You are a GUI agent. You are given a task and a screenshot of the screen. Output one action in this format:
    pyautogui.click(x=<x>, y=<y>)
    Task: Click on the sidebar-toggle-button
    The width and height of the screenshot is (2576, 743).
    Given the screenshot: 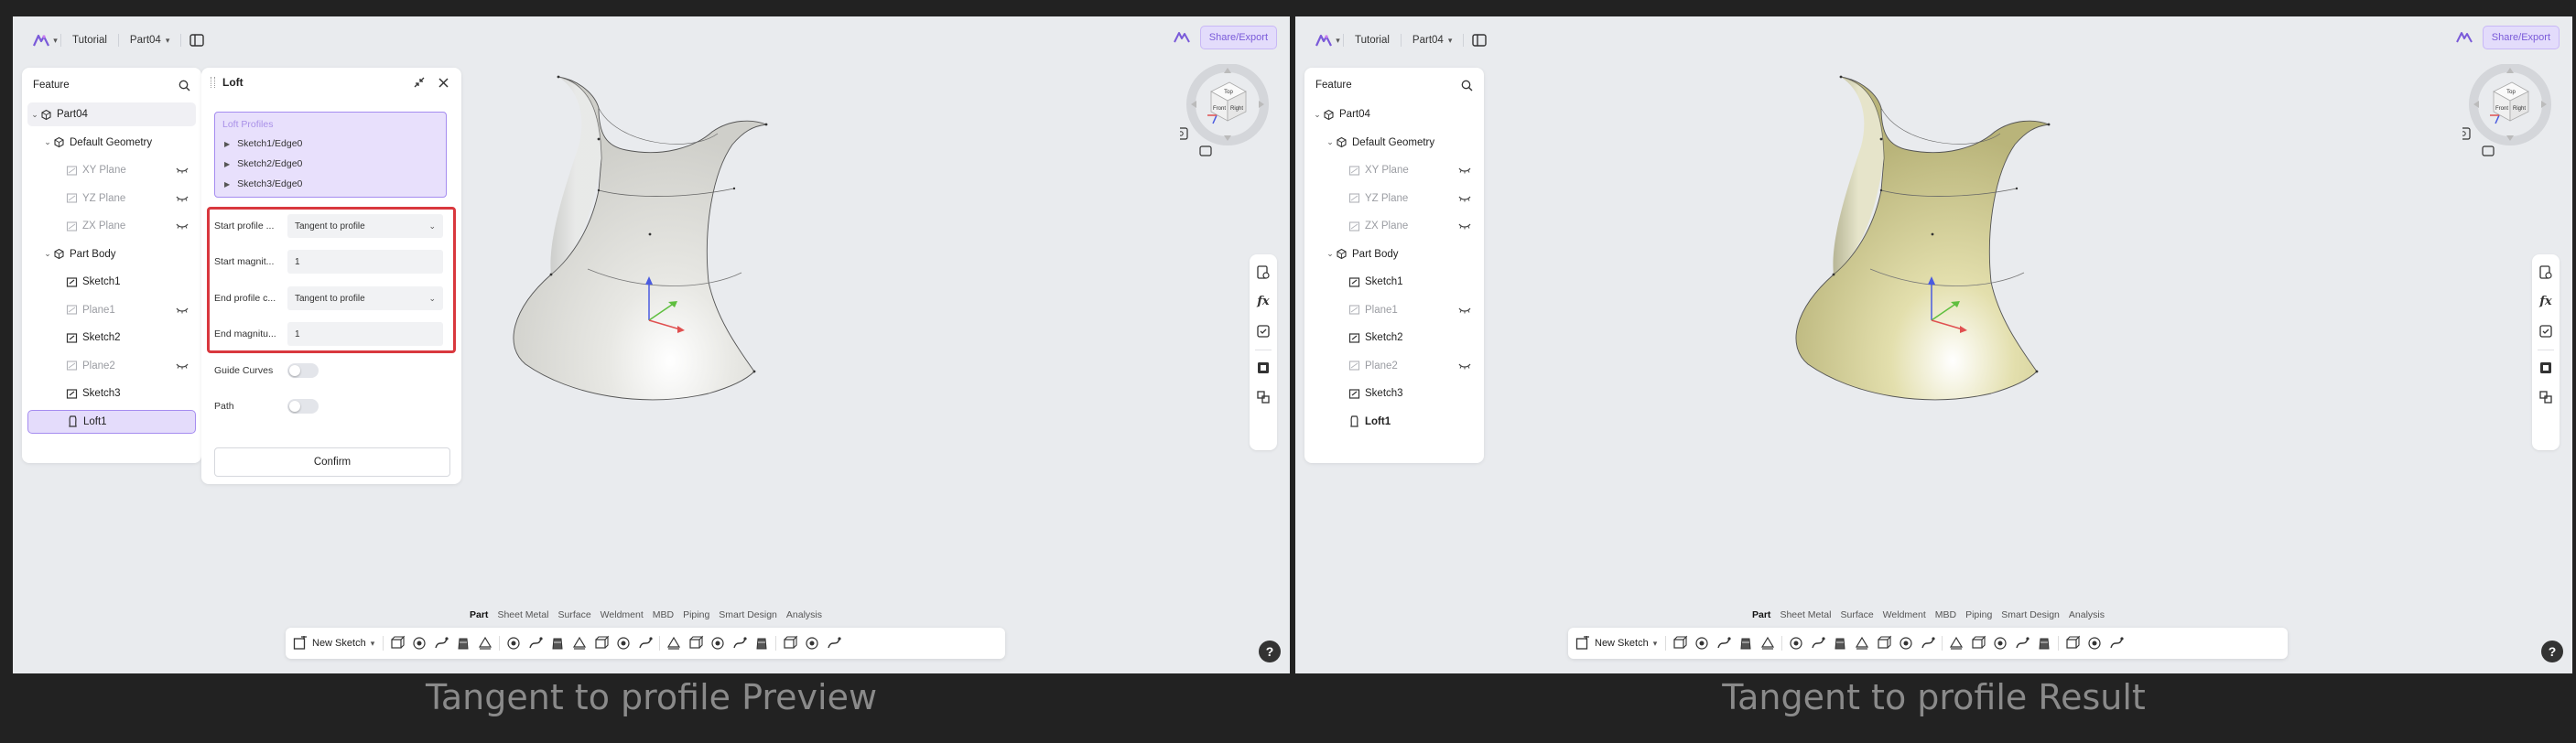 What is the action you would take?
    pyautogui.click(x=197, y=40)
    